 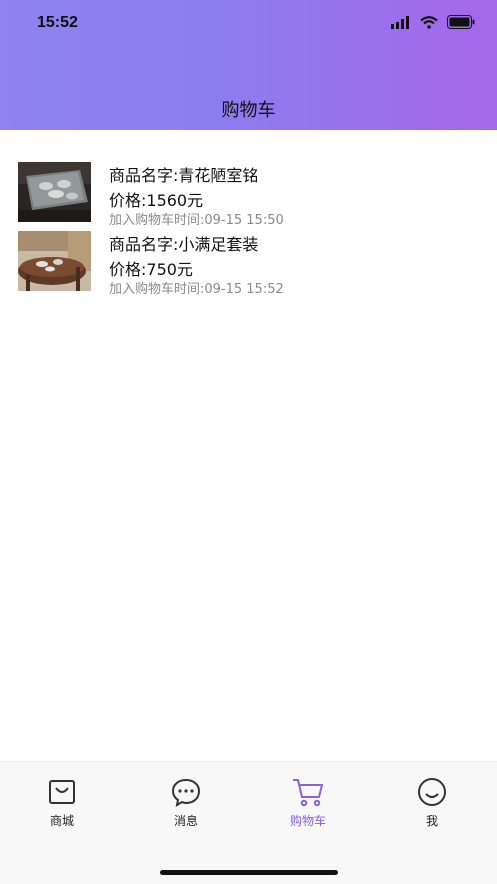 I want to click on item-price: 价格:1560元, so click(x=156, y=200).